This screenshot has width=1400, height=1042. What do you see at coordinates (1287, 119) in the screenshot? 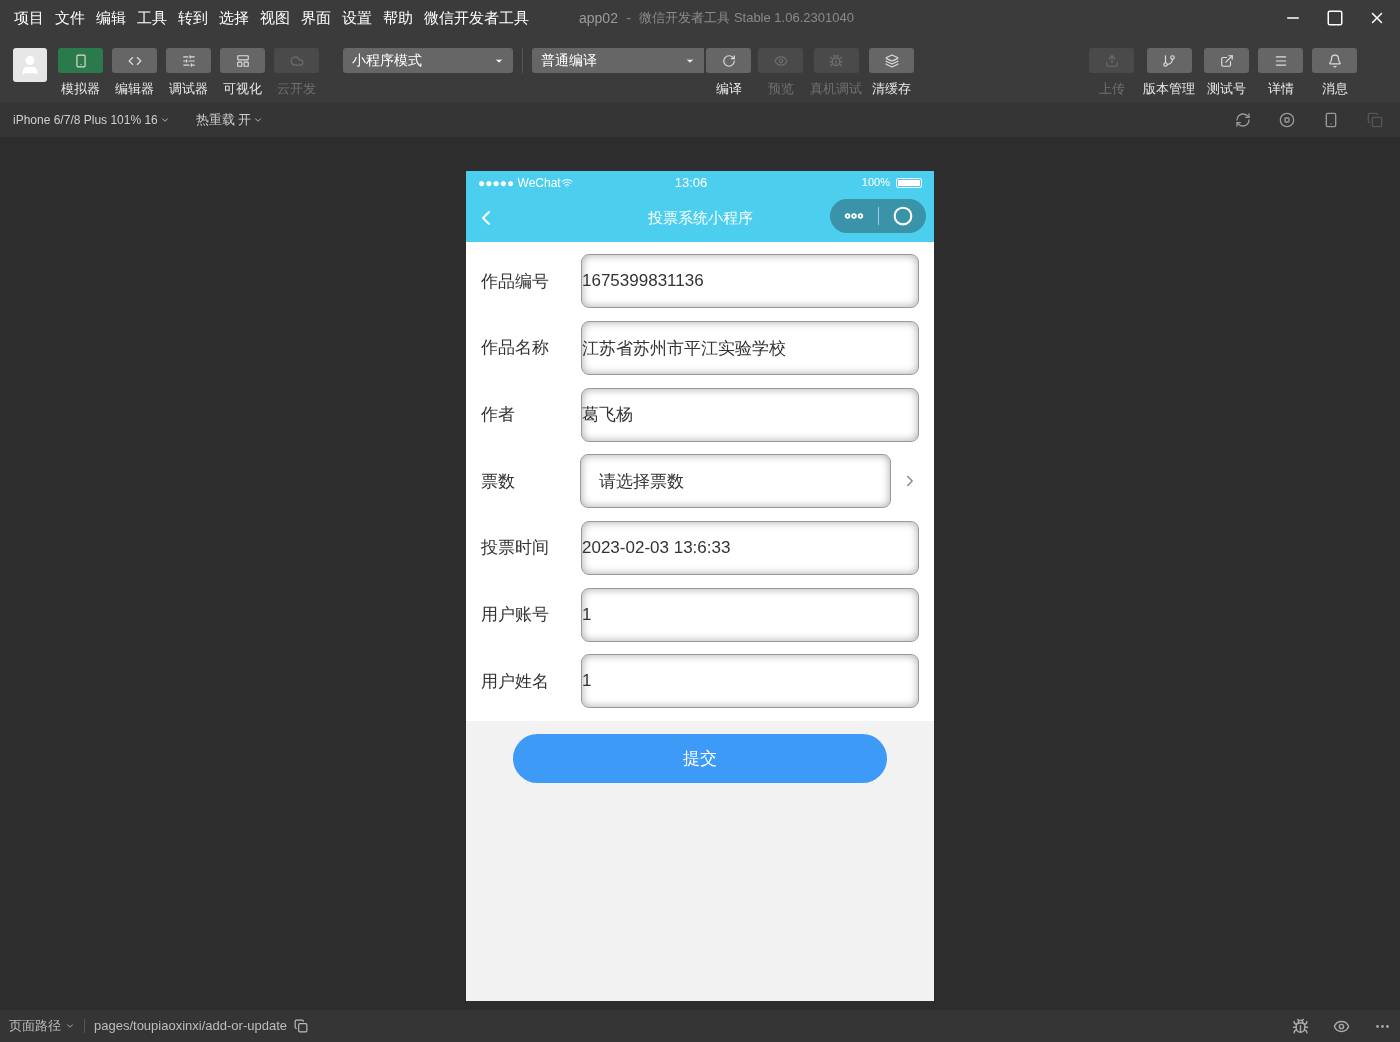
I see `stop-icon` at bounding box center [1287, 119].